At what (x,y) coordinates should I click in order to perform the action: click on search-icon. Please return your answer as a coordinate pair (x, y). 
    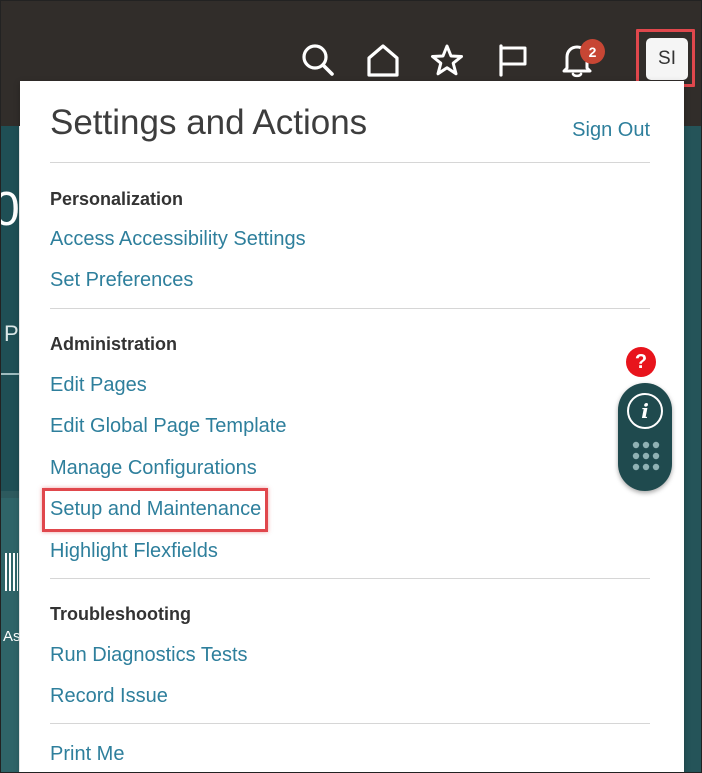
    Looking at the image, I should click on (318, 60).